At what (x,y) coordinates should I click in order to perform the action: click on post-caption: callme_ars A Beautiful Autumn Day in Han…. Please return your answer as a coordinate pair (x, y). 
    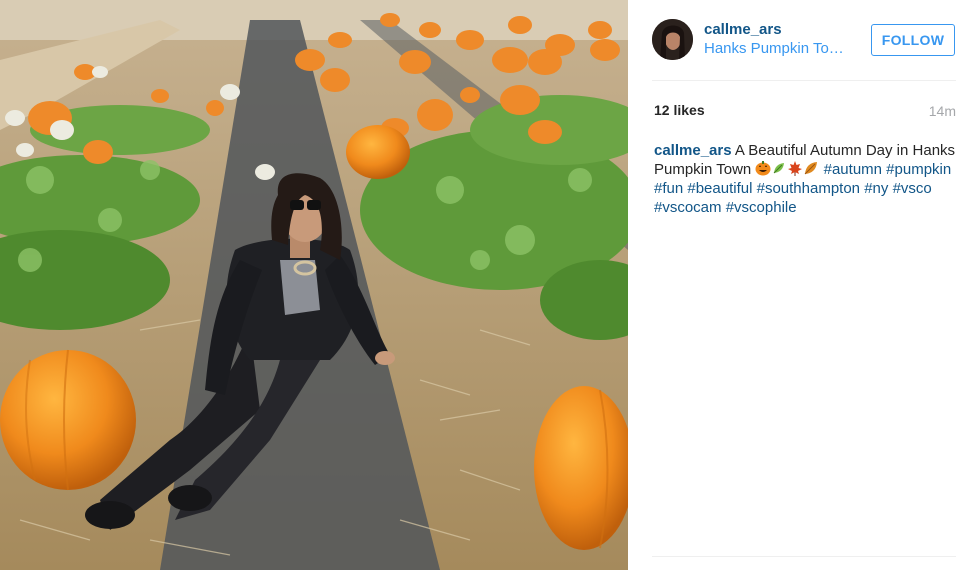
    Looking at the image, I should click on (806, 179).